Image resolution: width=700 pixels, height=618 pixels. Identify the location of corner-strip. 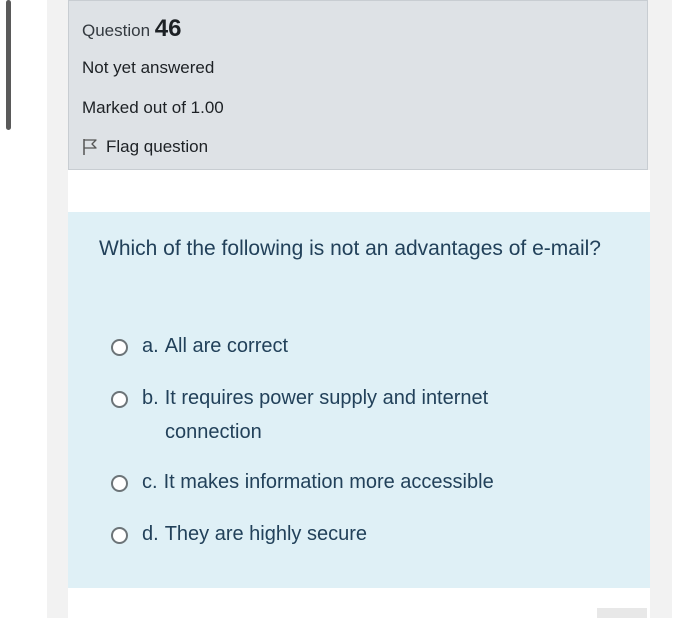
(622, 613).